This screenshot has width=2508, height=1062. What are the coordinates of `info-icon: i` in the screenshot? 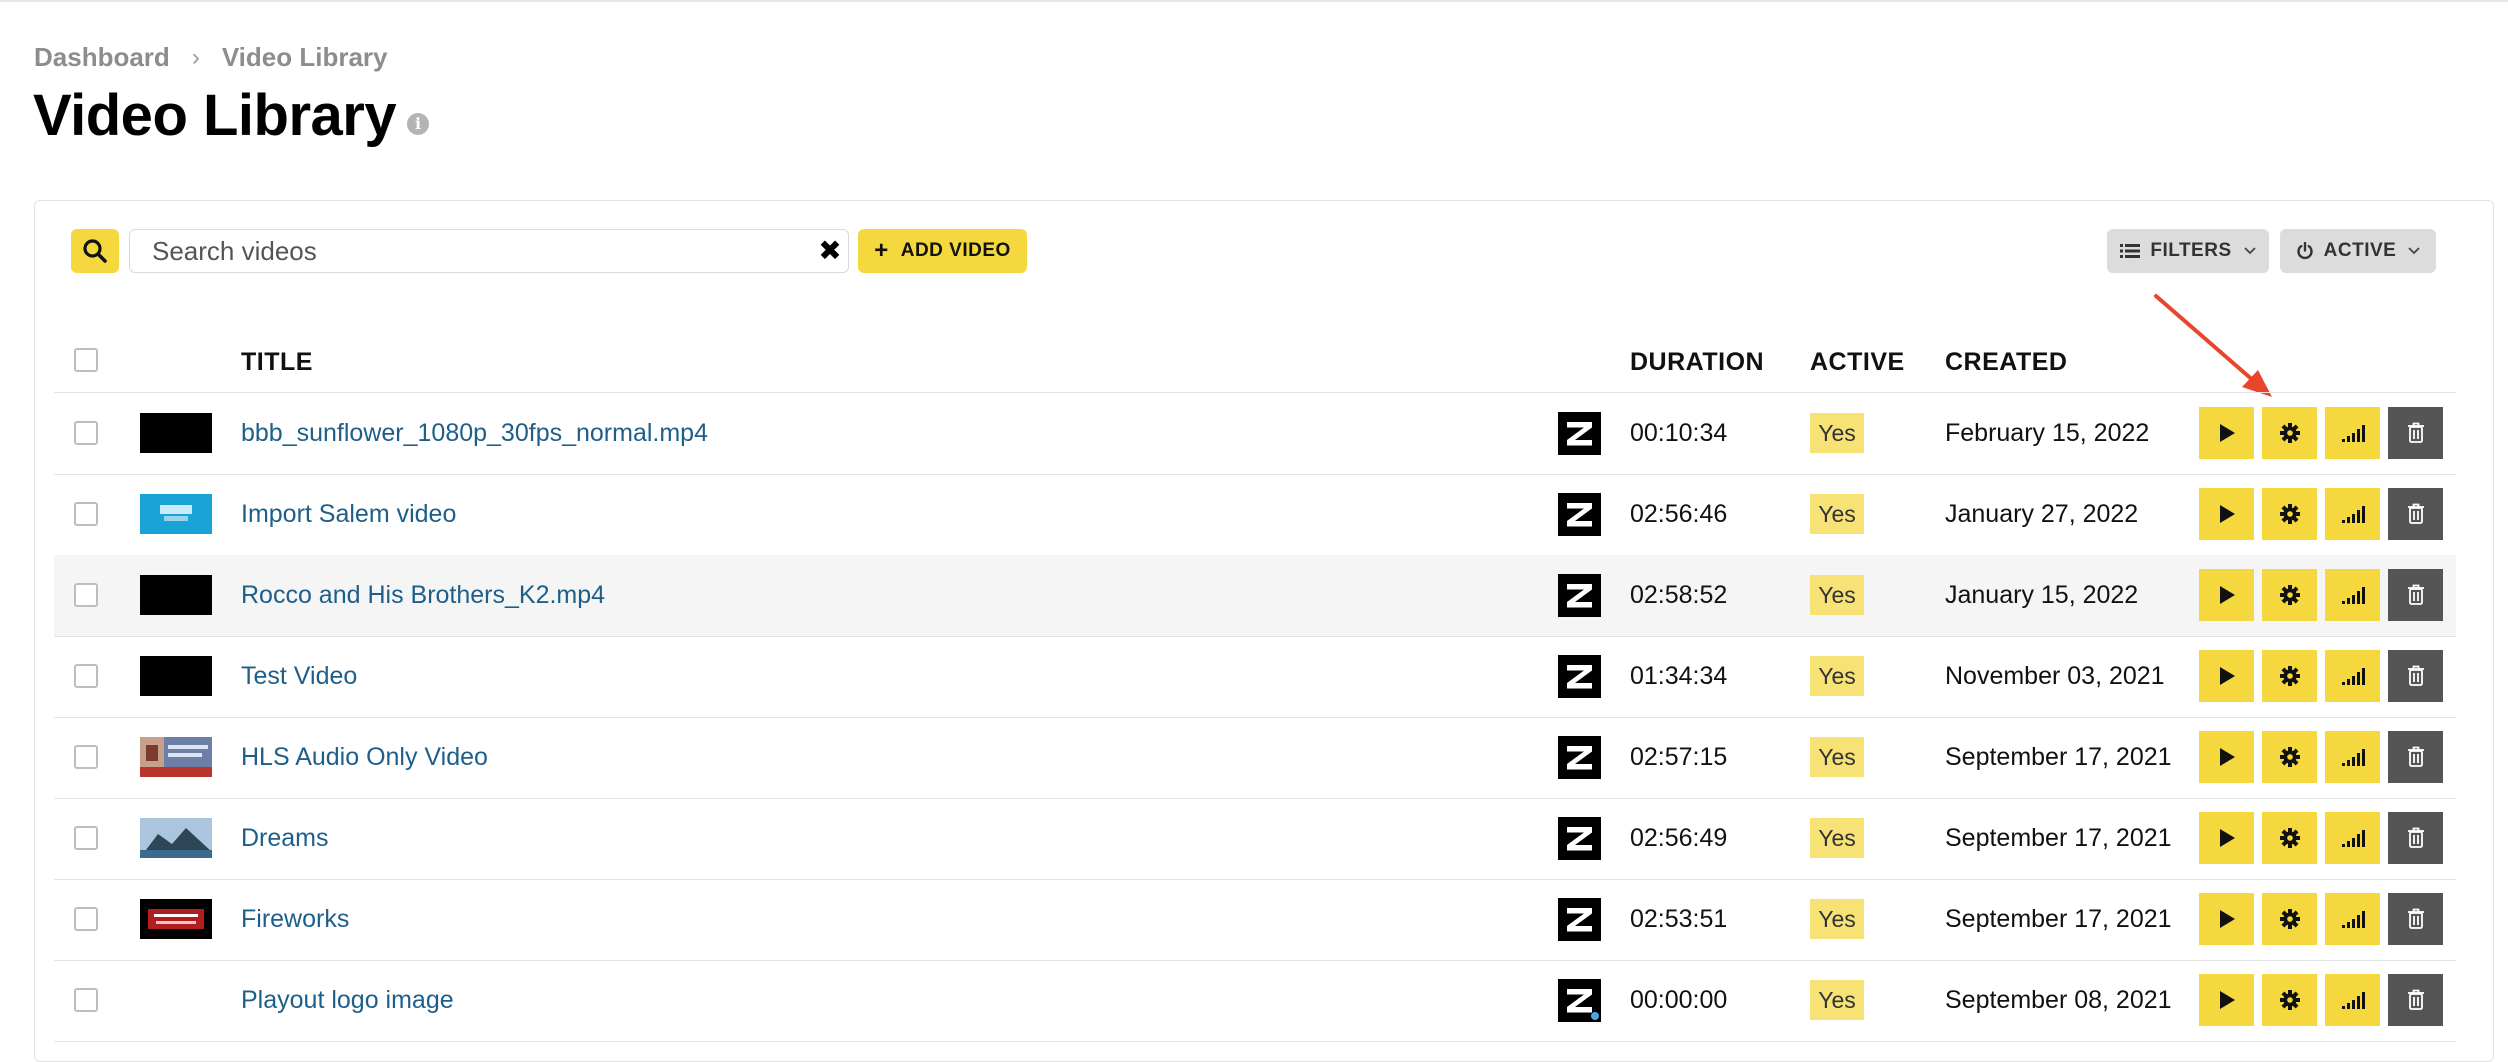 It's located at (418, 124).